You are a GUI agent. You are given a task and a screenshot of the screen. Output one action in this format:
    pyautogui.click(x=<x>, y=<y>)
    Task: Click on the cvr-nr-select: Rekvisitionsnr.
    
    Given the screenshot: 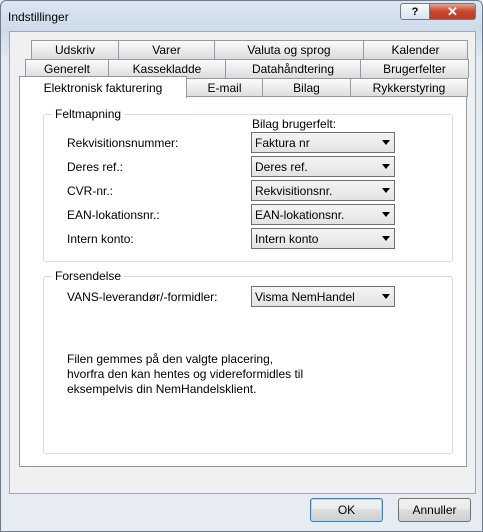 What is the action you would take?
    pyautogui.click(x=323, y=190)
    